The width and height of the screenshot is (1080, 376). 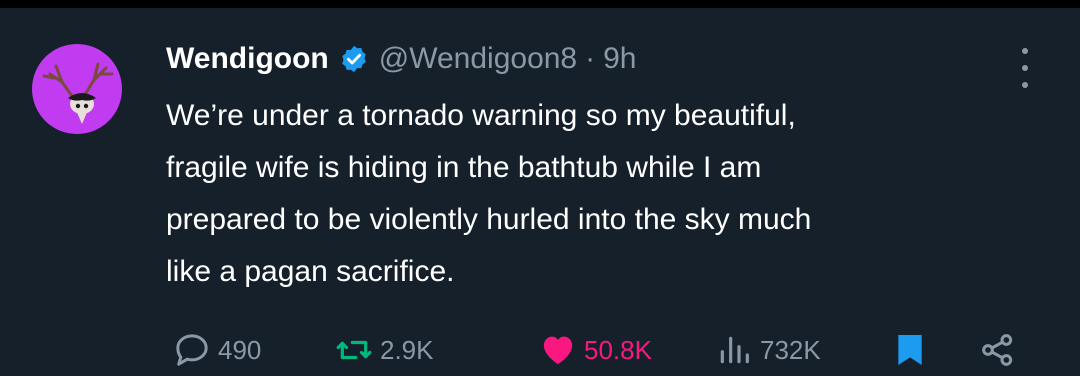 I want to click on more-vertical-icon, so click(x=1025, y=68).